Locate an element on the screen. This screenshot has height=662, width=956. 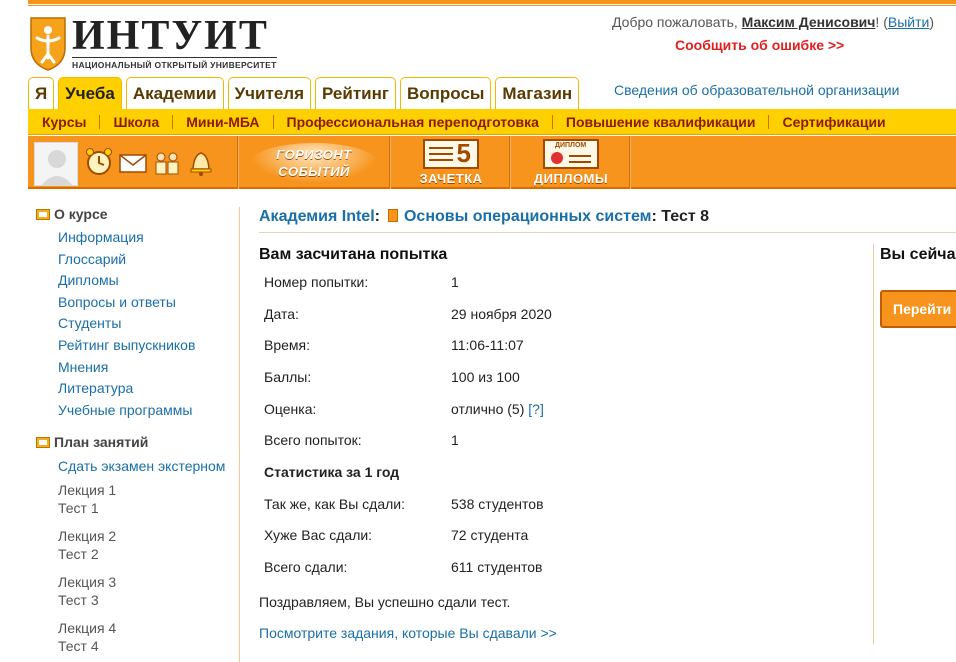
row-value: 11:06-11:07 is located at coordinates (487, 345).